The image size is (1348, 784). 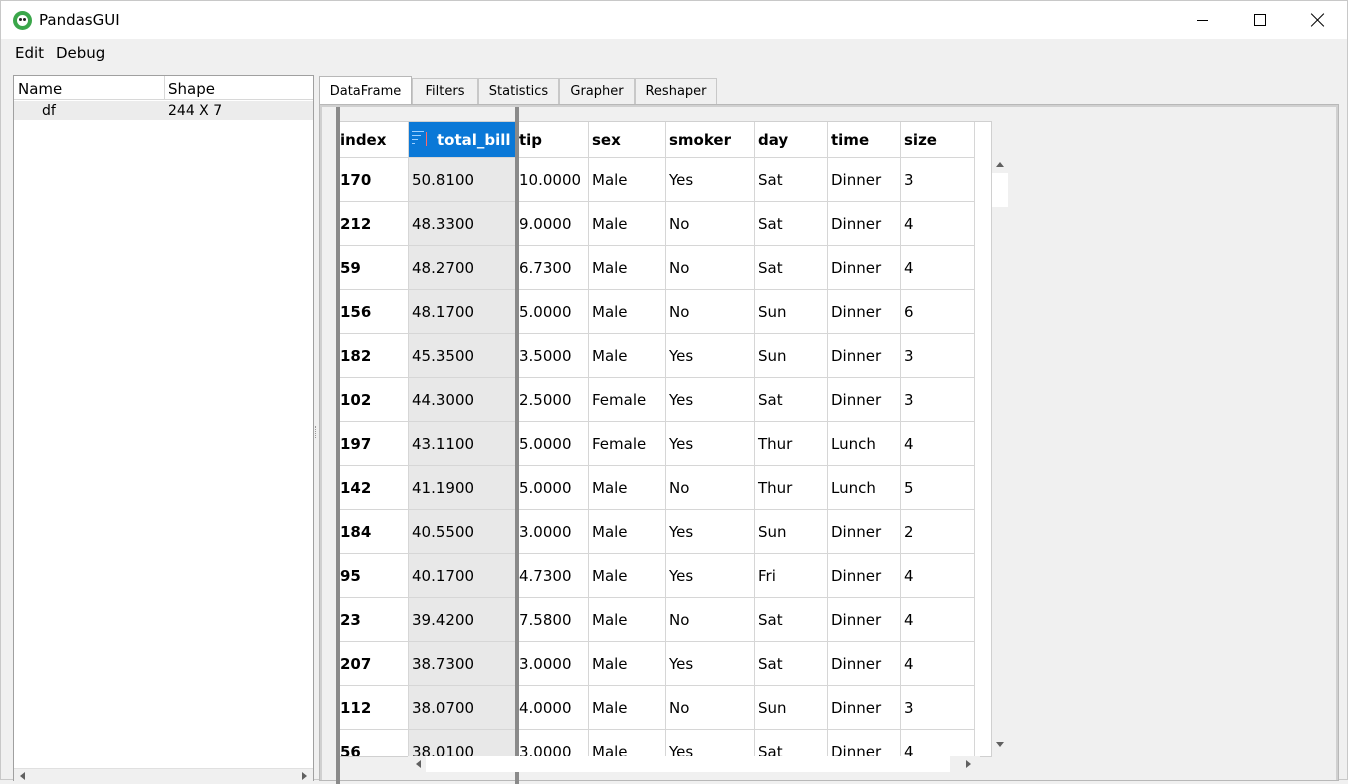 I want to click on table-row: 207 38.7300 3.0000 Male Yes Sat Dinner 4, so click(x=656, y=664).